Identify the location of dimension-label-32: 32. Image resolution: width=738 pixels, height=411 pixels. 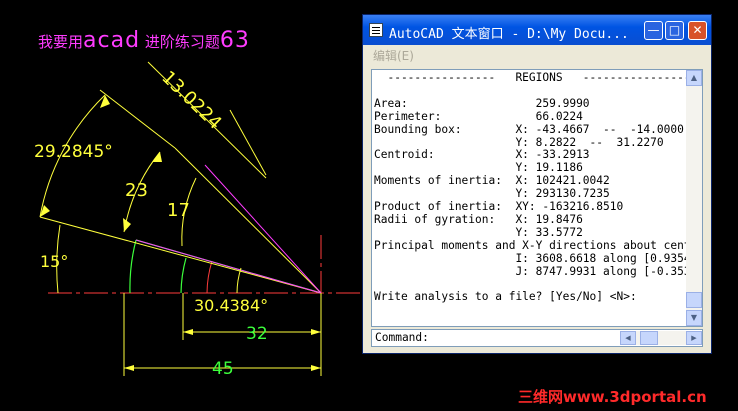
(257, 334).